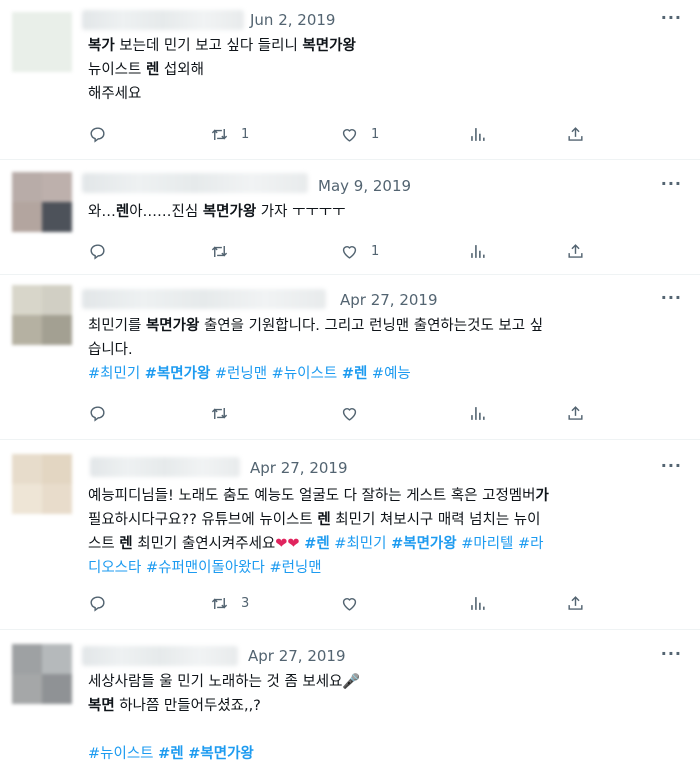 The image size is (700, 777). I want to click on hashtag-link: #예능, so click(389, 374).